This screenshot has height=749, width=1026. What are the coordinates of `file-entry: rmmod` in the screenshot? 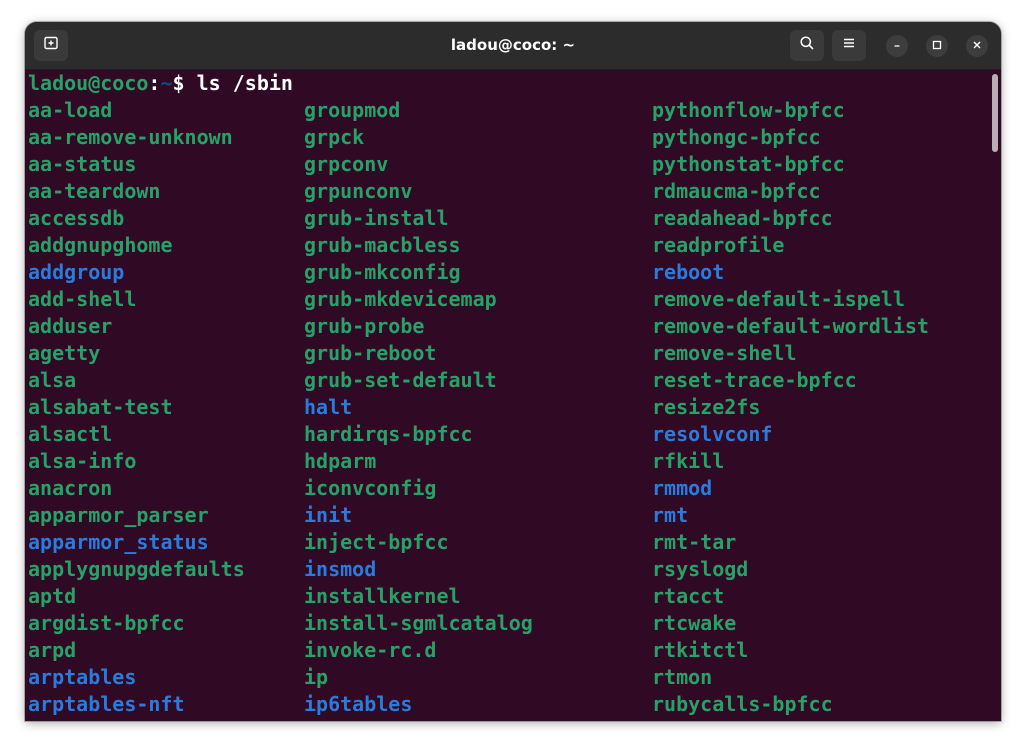 It's located at (682, 488).